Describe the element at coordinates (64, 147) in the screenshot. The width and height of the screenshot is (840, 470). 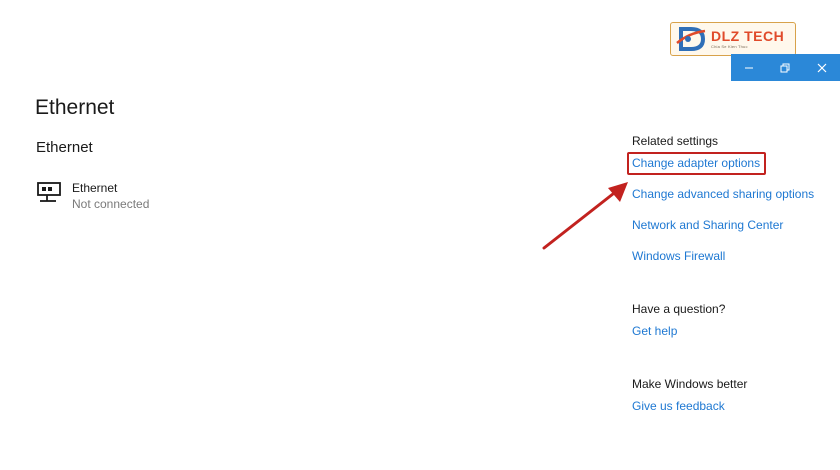
I see `section-title: Ethernet` at that location.